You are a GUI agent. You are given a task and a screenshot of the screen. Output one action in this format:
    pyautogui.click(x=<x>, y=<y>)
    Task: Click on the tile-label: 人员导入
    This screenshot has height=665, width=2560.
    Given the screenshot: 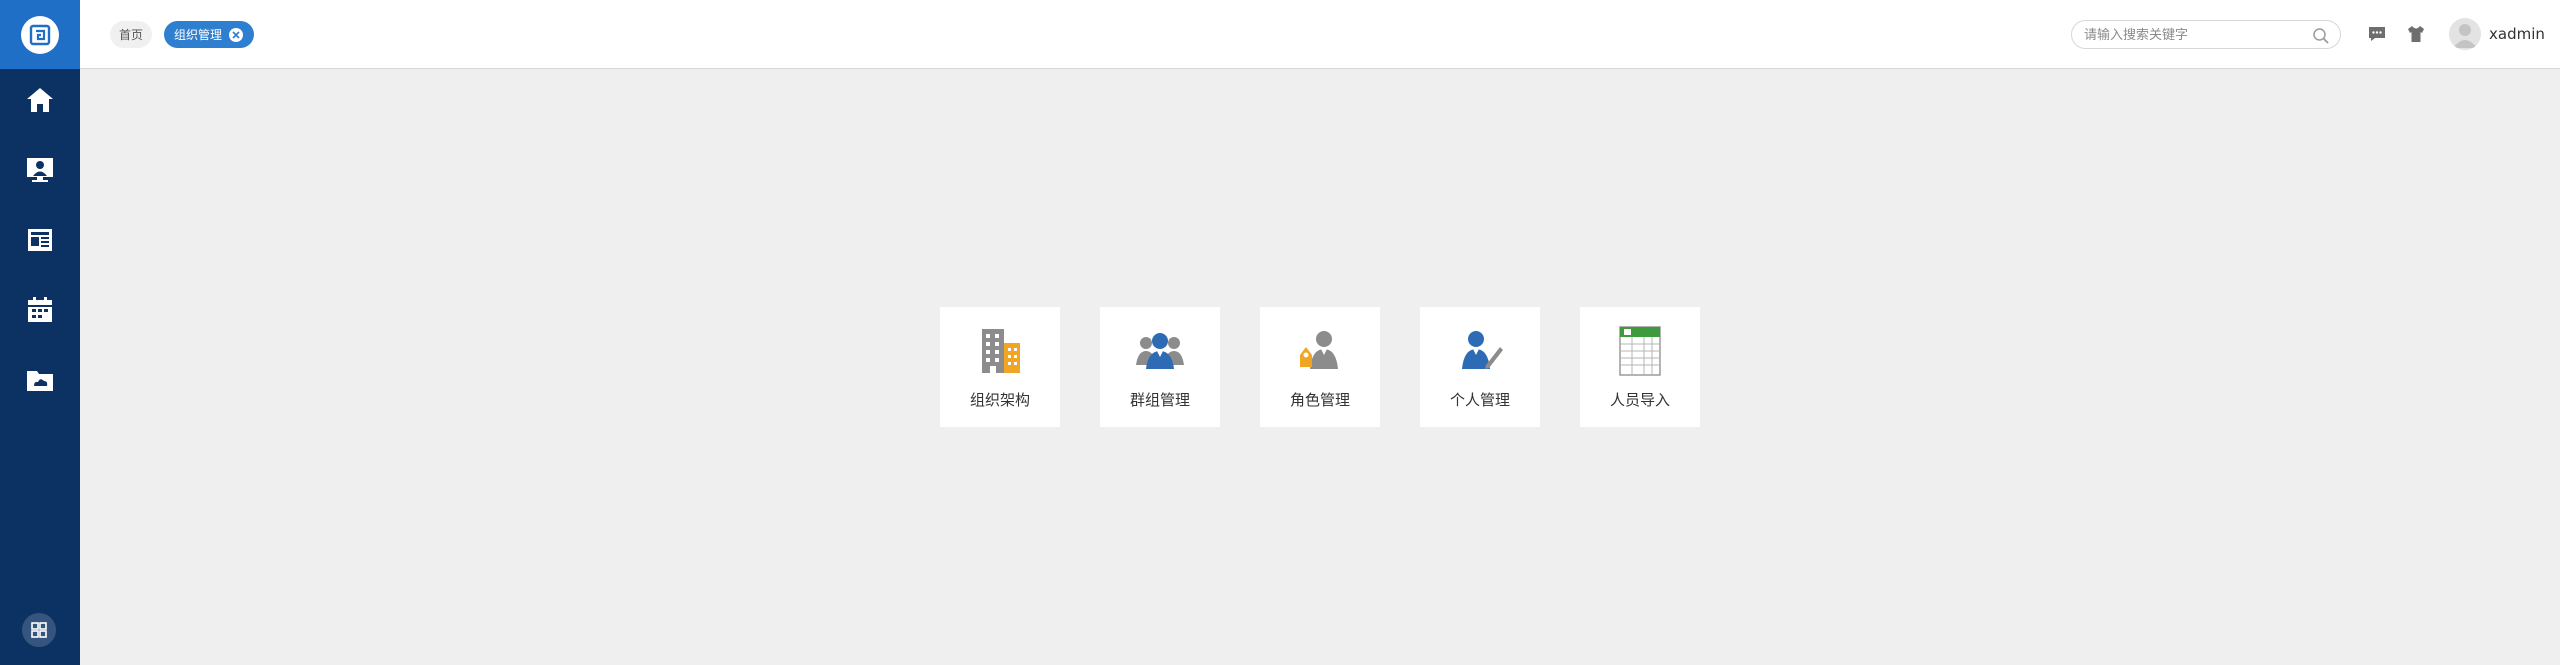 What is the action you would take?
    pyautogui.click(x=1639, y=400)
    